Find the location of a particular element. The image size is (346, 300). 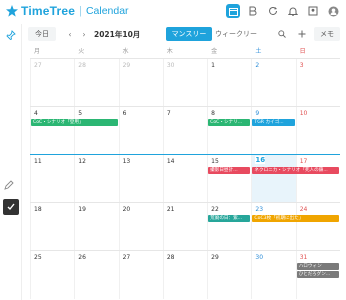

day-number: 31 is located at coordinates (303, 257).